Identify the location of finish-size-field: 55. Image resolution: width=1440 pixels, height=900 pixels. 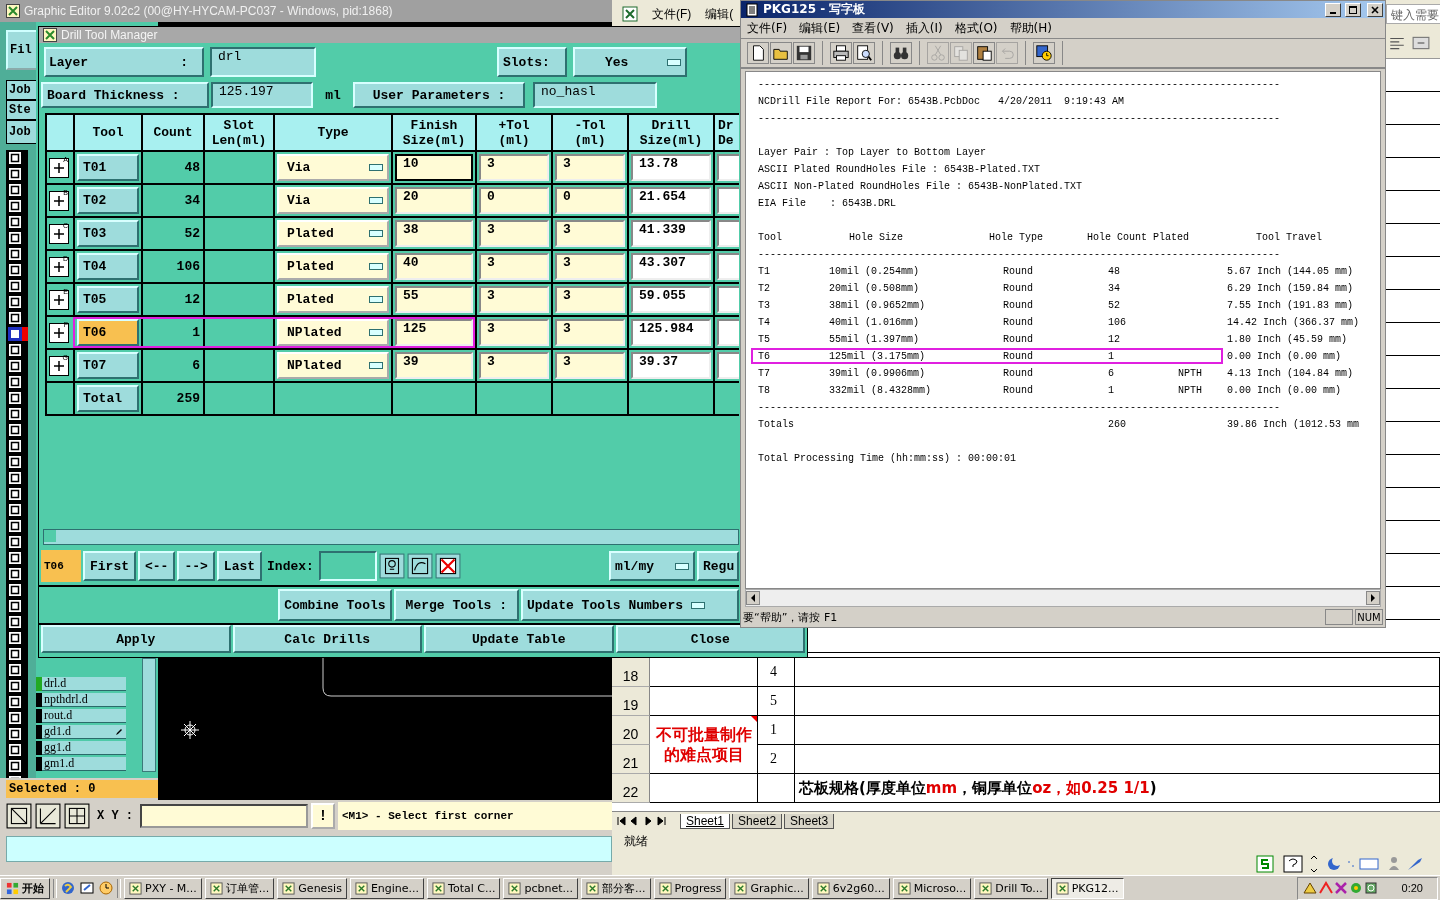
(434, 299).